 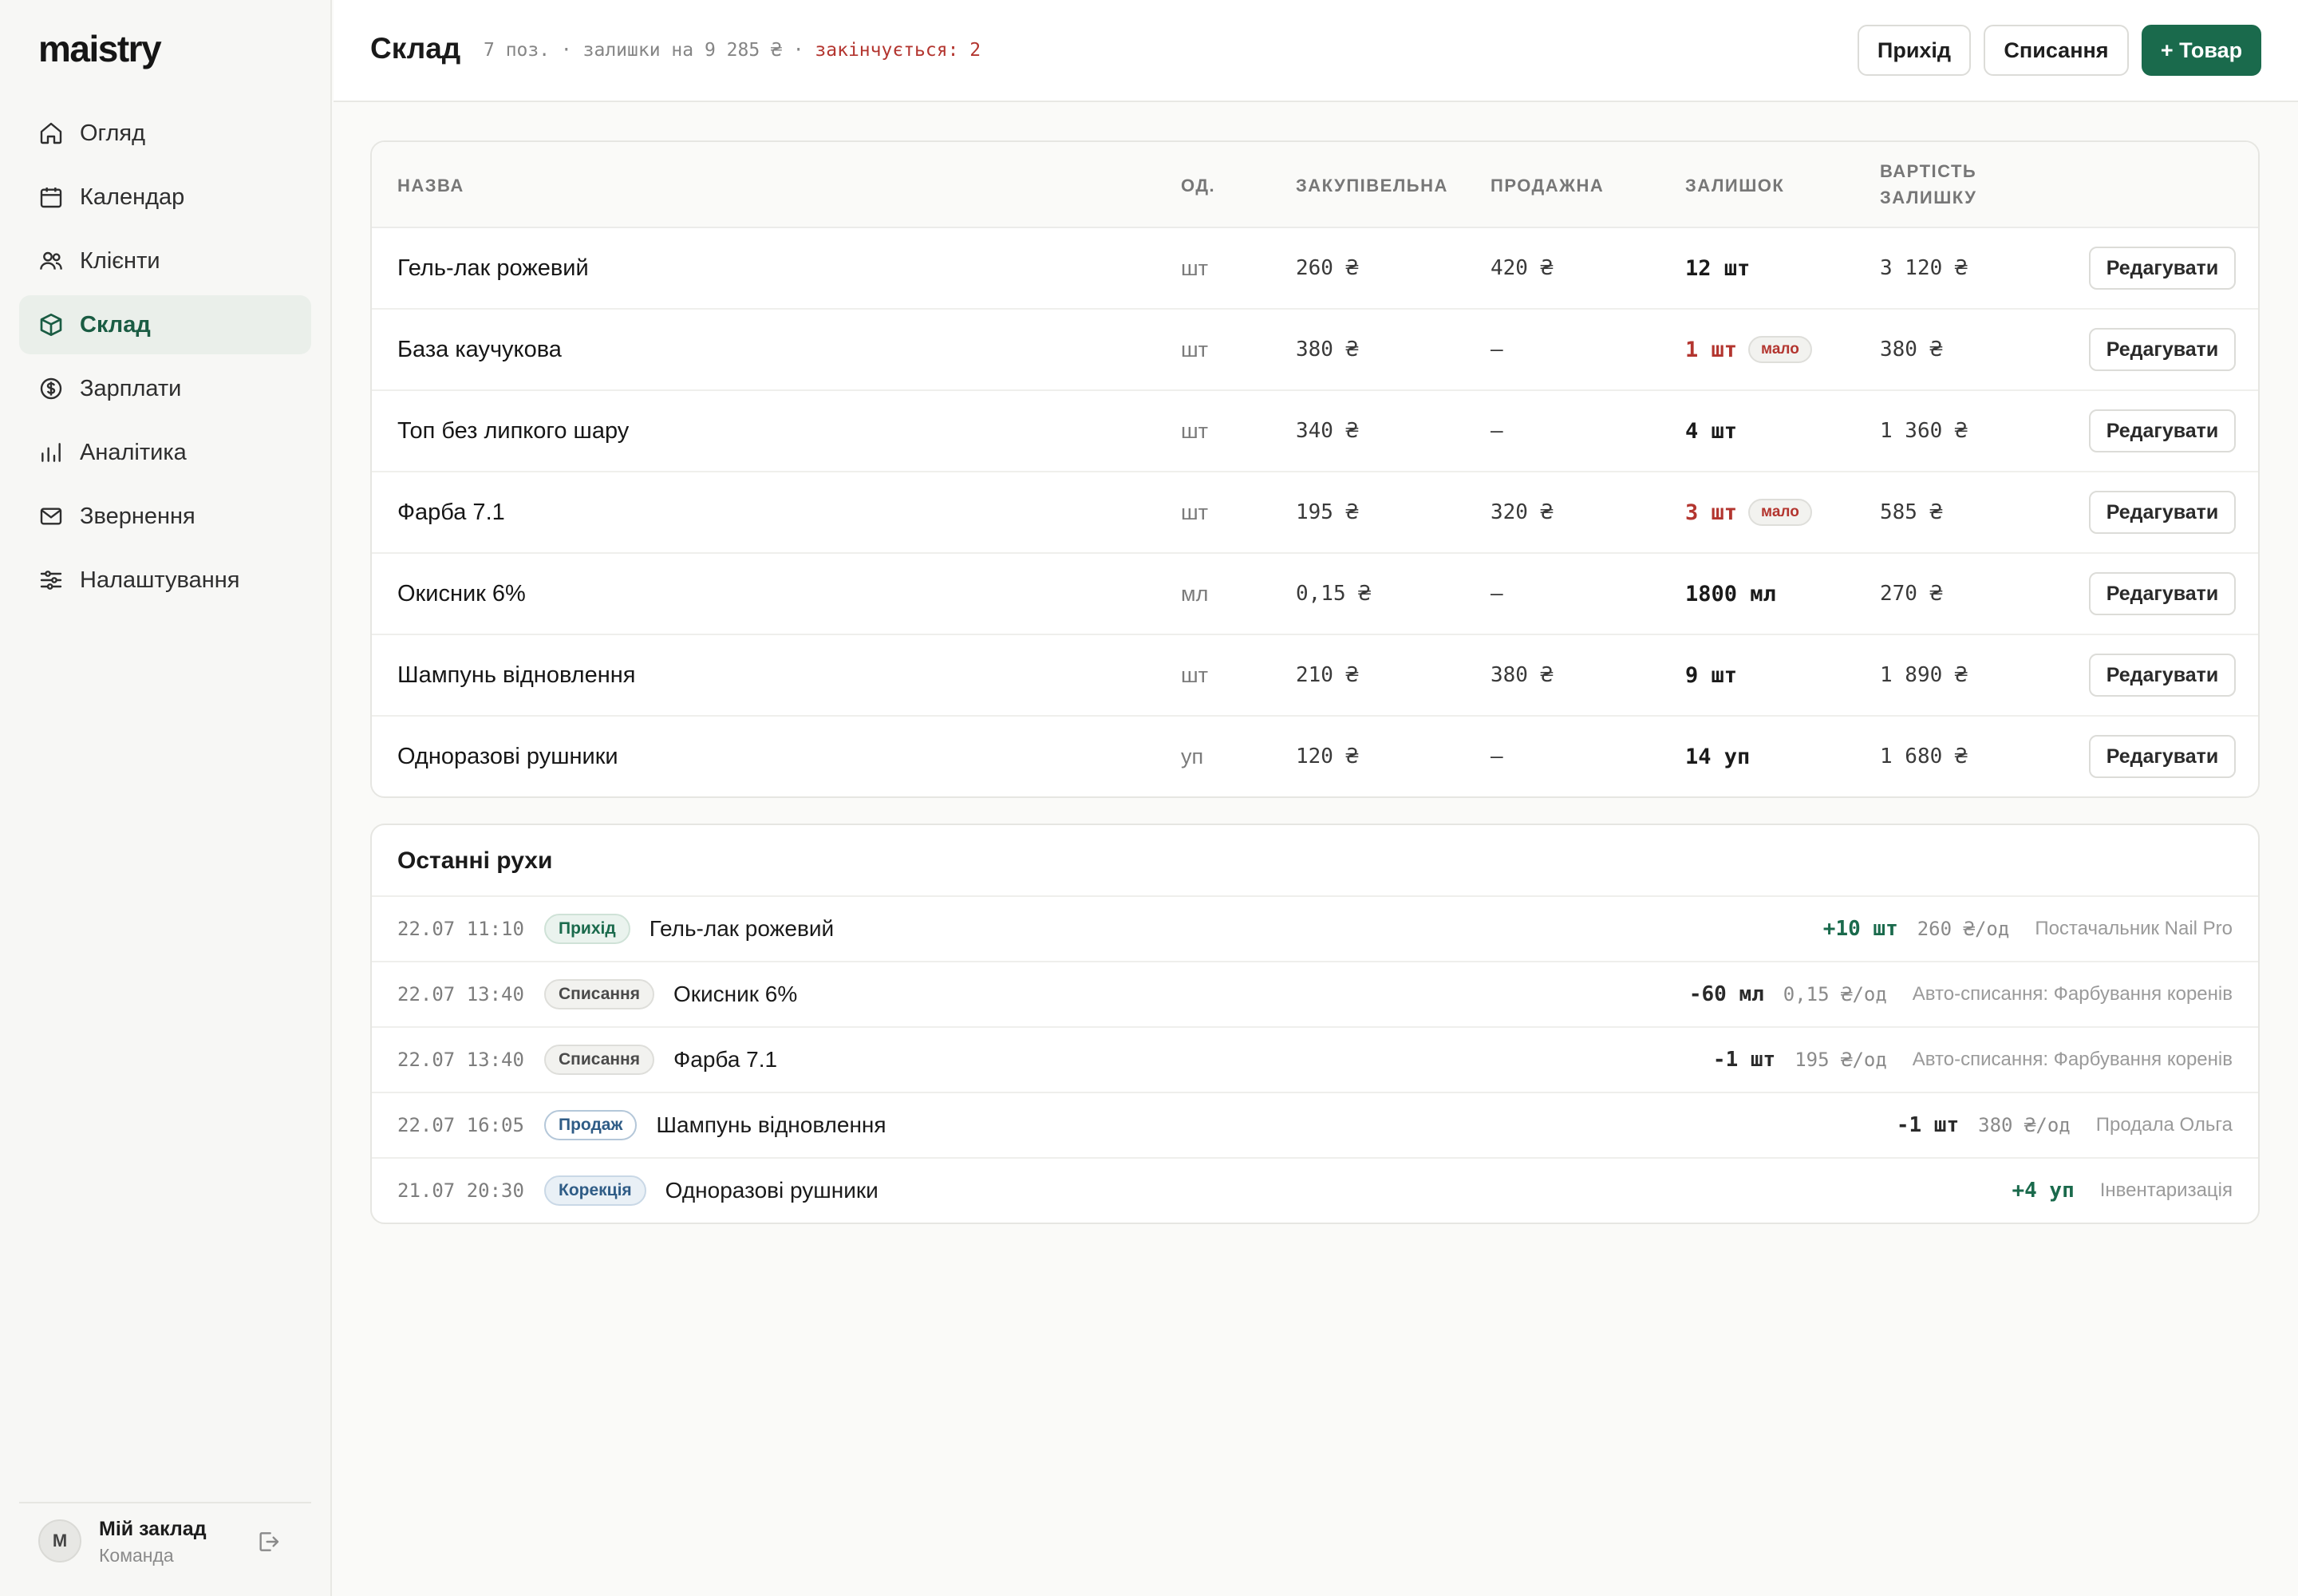 What do you see at coordinates (595, 1190) in the screenshot?
I see `movement-type-badge: Корекція` at bounding box center [595, 1190].